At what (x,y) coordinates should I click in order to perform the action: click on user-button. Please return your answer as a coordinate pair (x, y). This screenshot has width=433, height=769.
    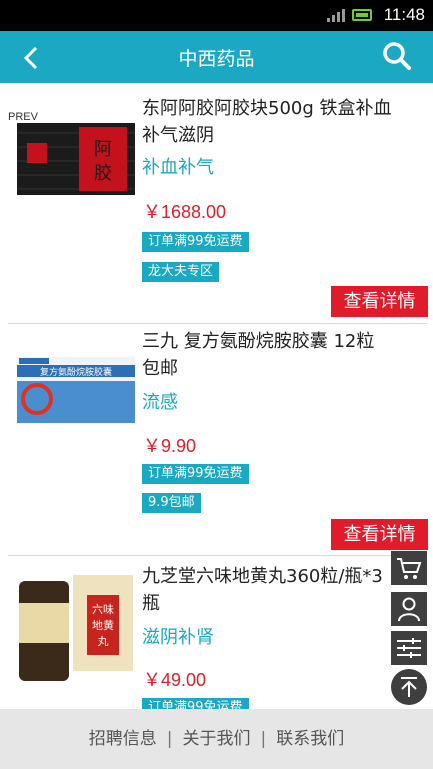
    Looking at the image, I should click on (409, 609).